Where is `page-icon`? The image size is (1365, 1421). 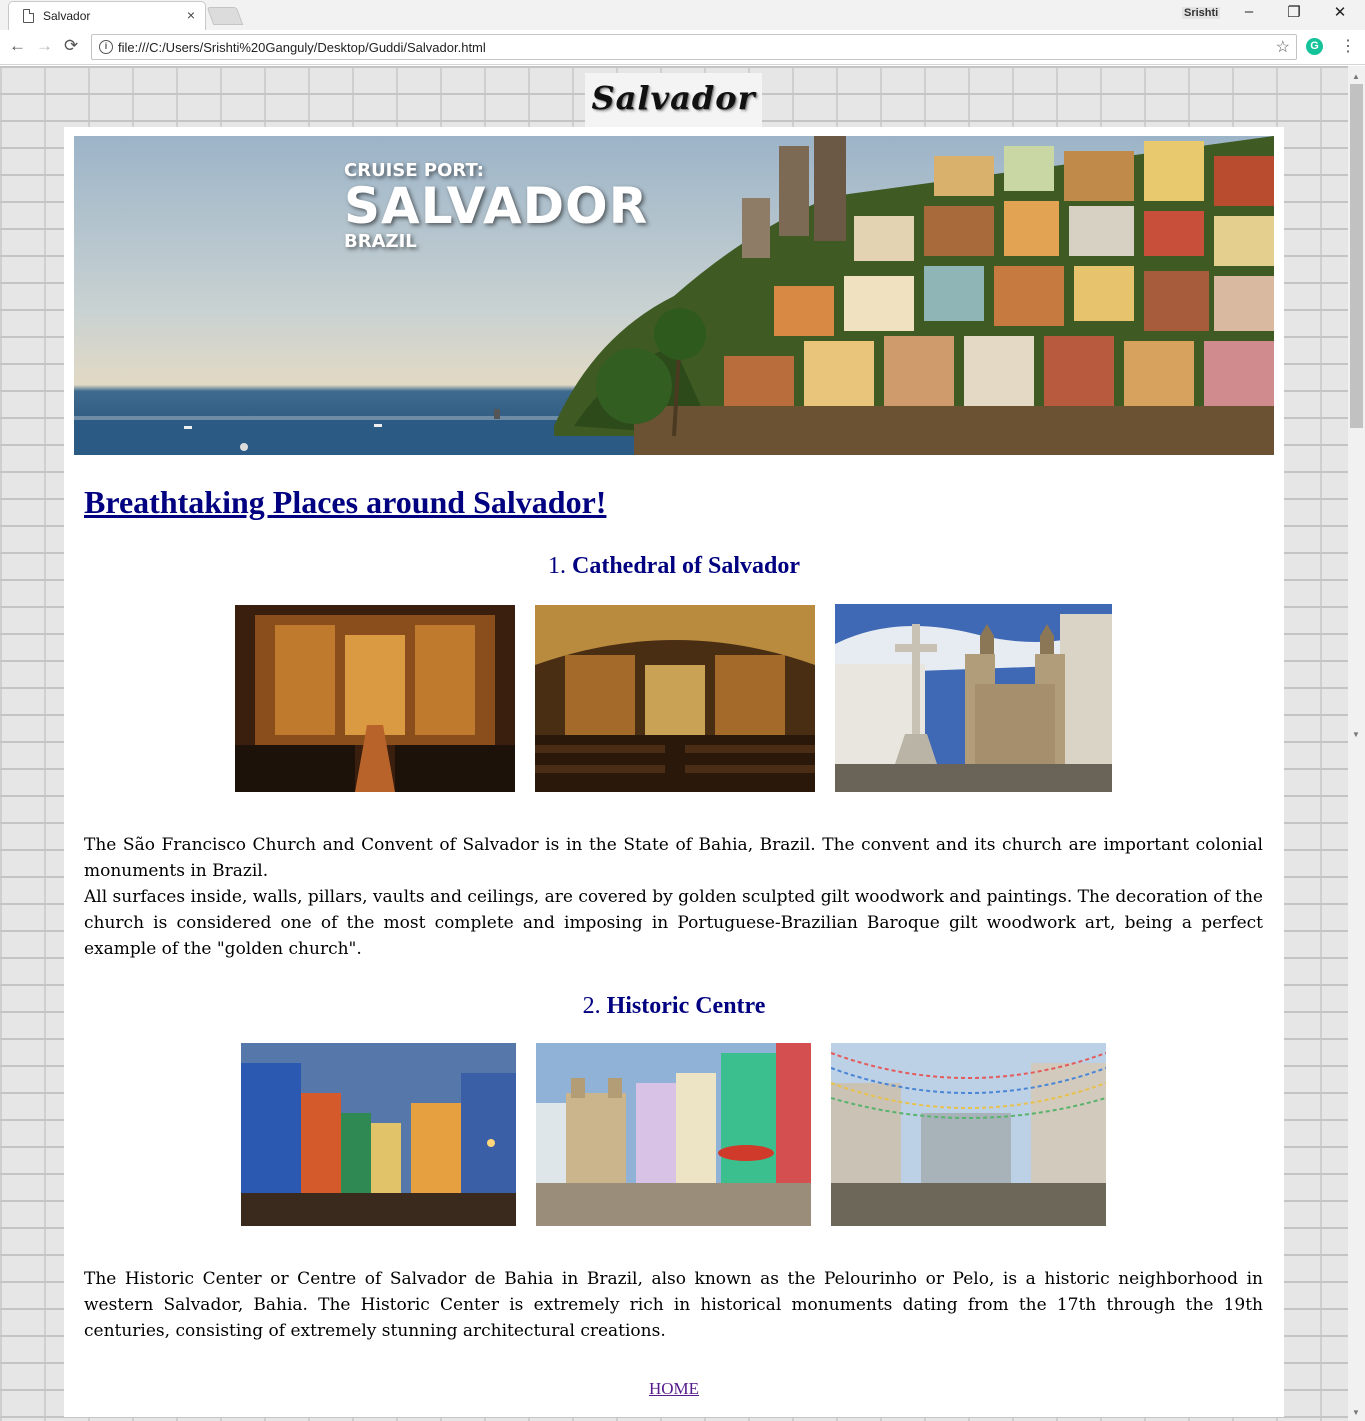
page-icon is located at coordinates (28, 16).